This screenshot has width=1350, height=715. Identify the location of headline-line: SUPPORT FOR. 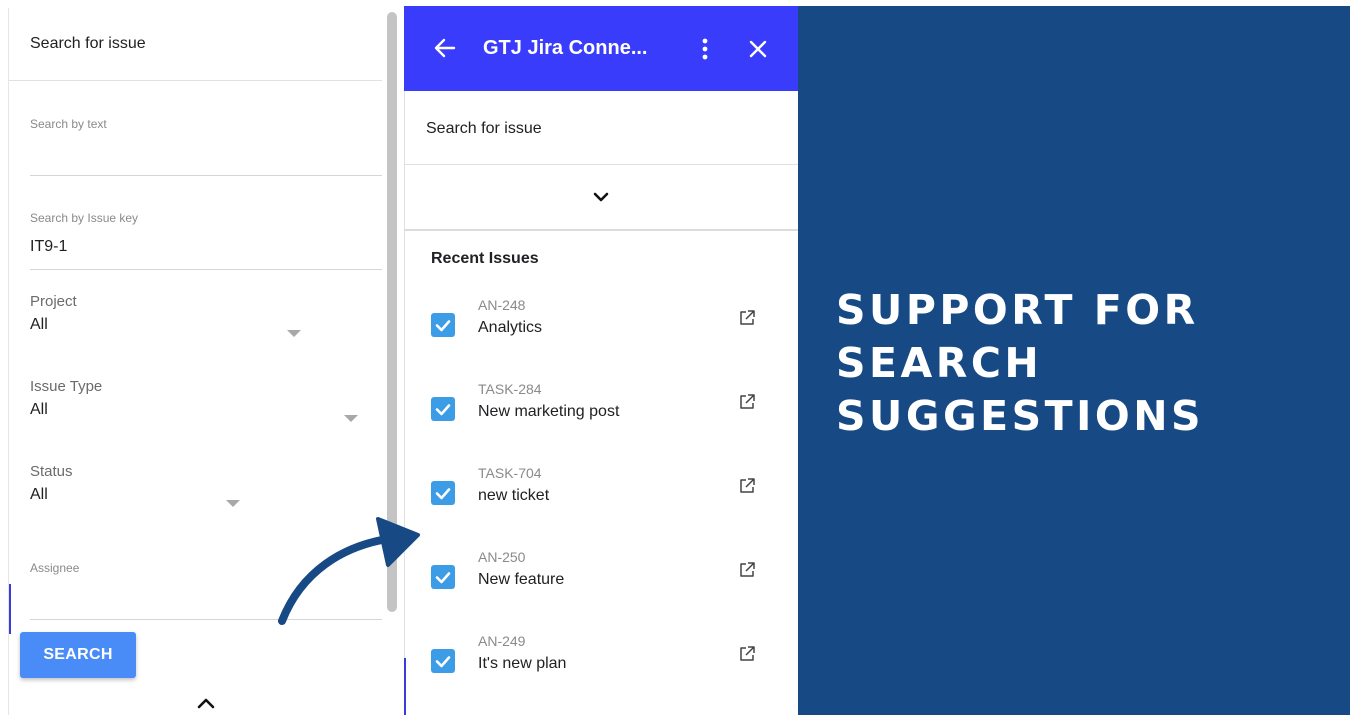
(1017, 310).